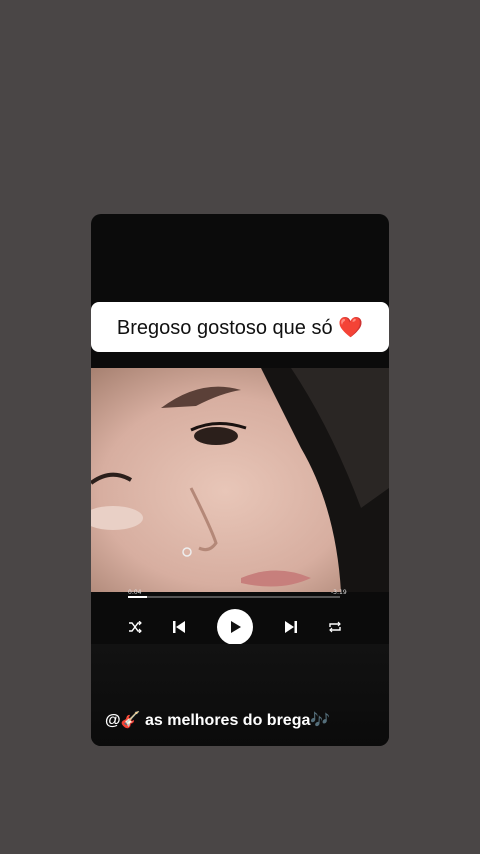 This screenshot has height=854, width=480. What do you see at coordinates (234, 597) in the screenshot?
I see `progress-bar` at bounding box center [234, 597].